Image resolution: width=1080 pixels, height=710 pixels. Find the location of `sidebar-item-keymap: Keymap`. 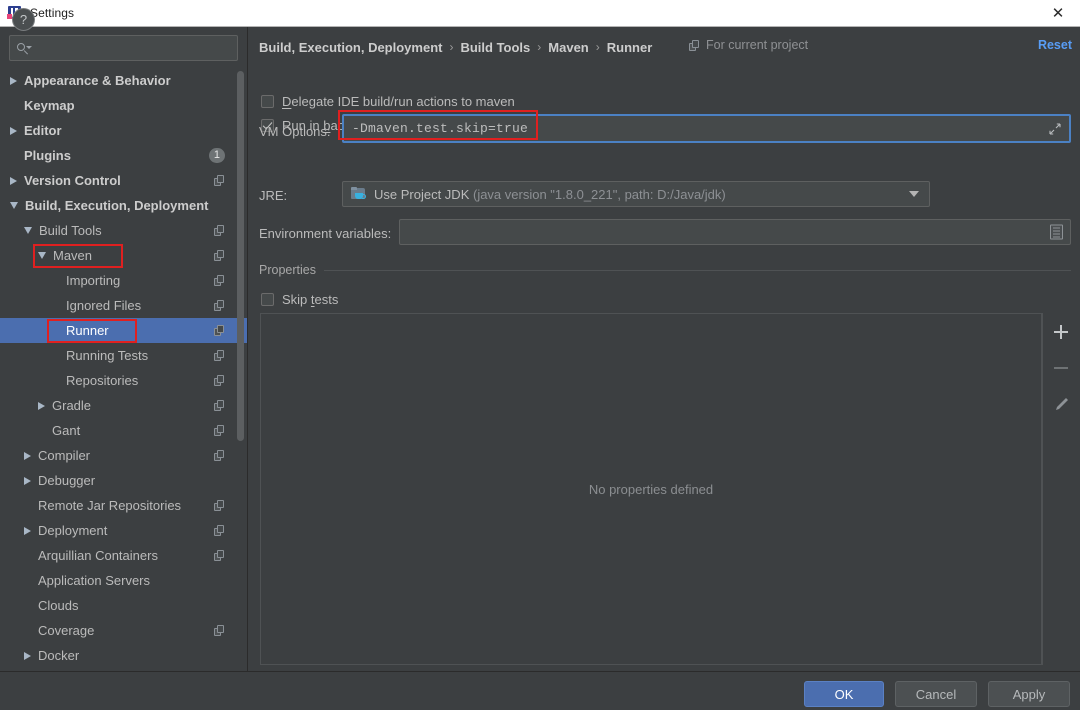

sidebar-item-keymap: Keymap is located at coordinates (123, 105).